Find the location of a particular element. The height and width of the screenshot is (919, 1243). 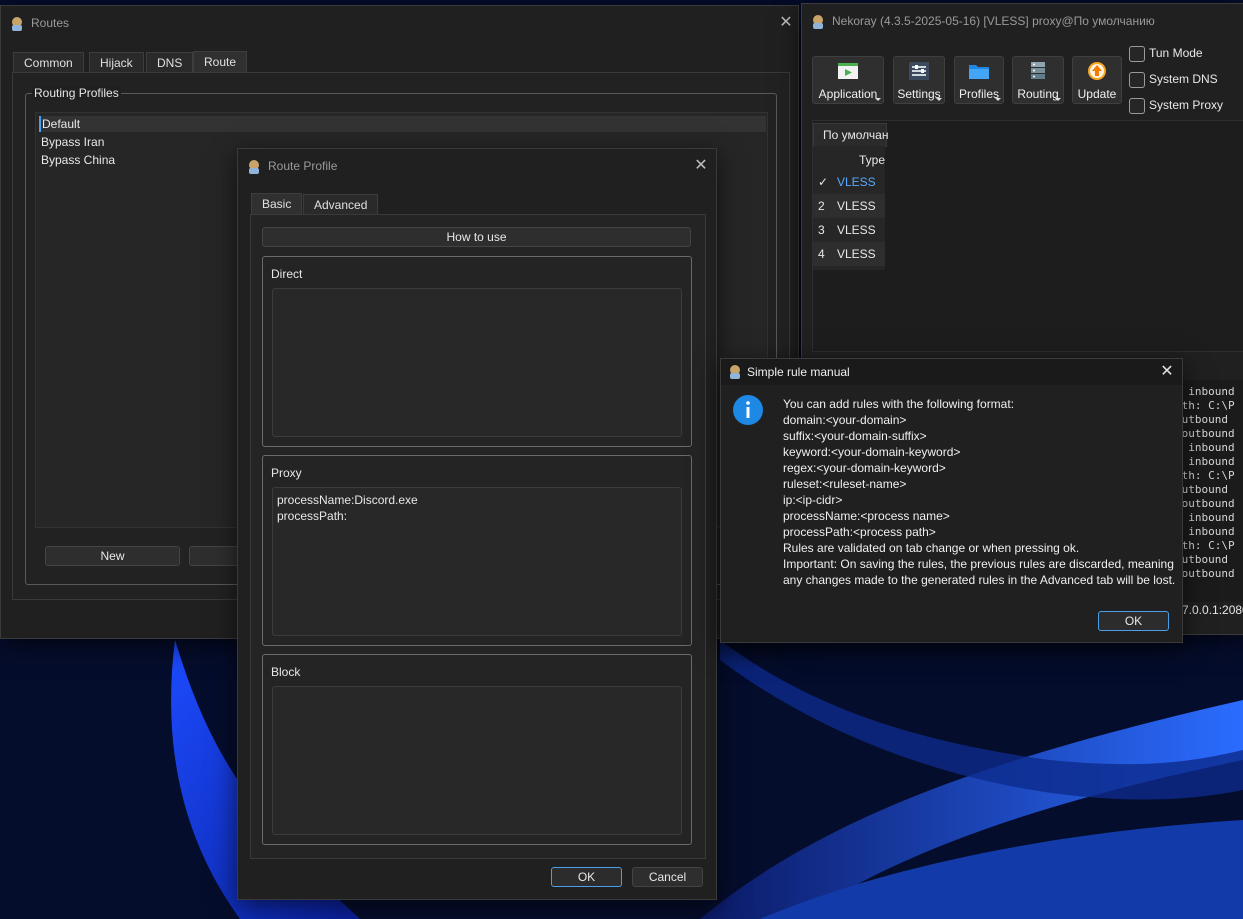

groupbox-title: Routing Profiles is located at coordinates (76, 93).